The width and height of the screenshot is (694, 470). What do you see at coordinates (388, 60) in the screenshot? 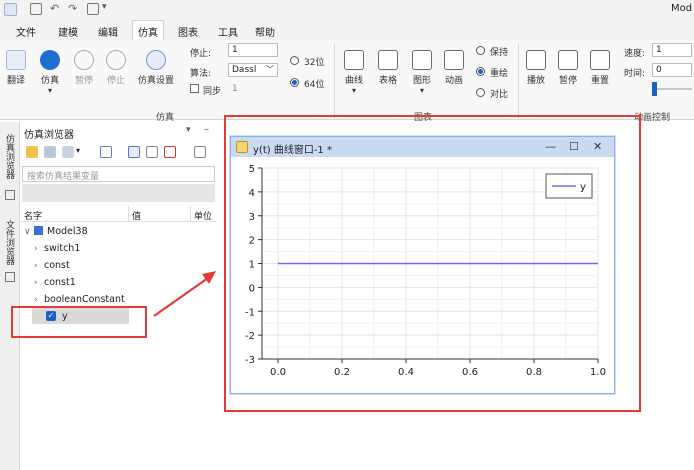
I see `table-icon` at bounding box center [388, 60].